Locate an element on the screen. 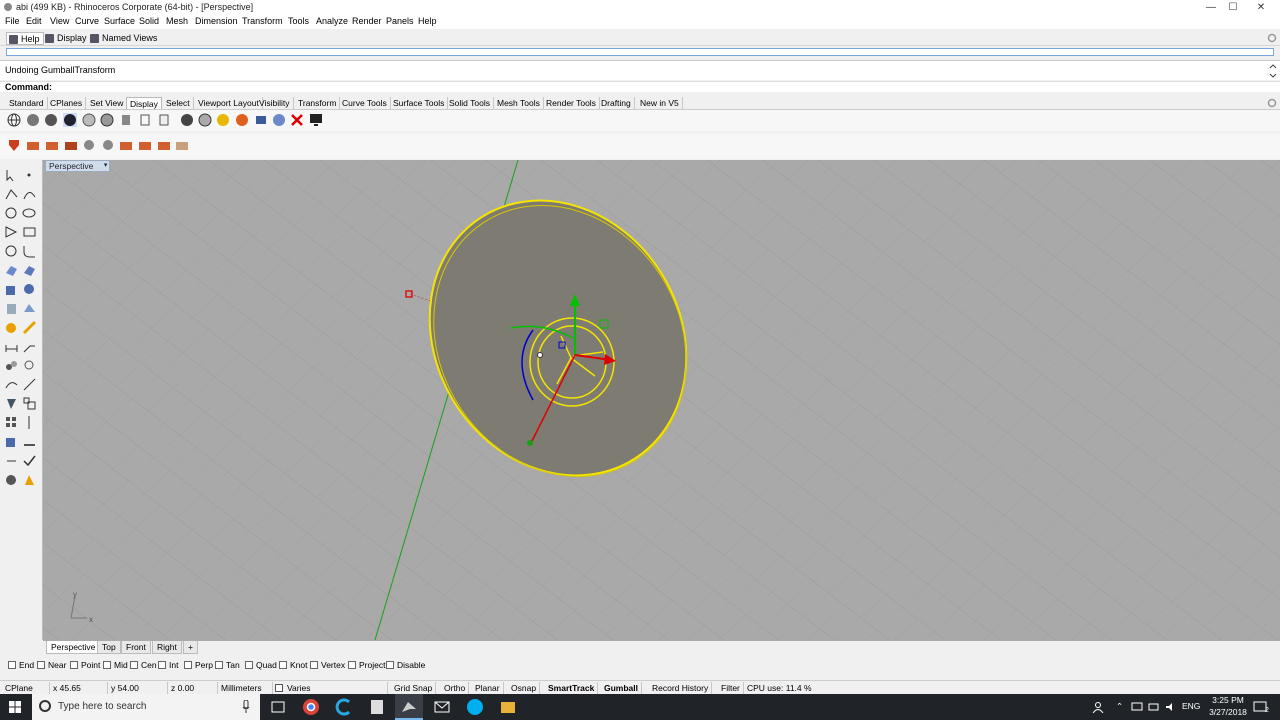 This screenshot has height=720, width=1280. osnap-quad: Quad is located at coordinates (261, 665).